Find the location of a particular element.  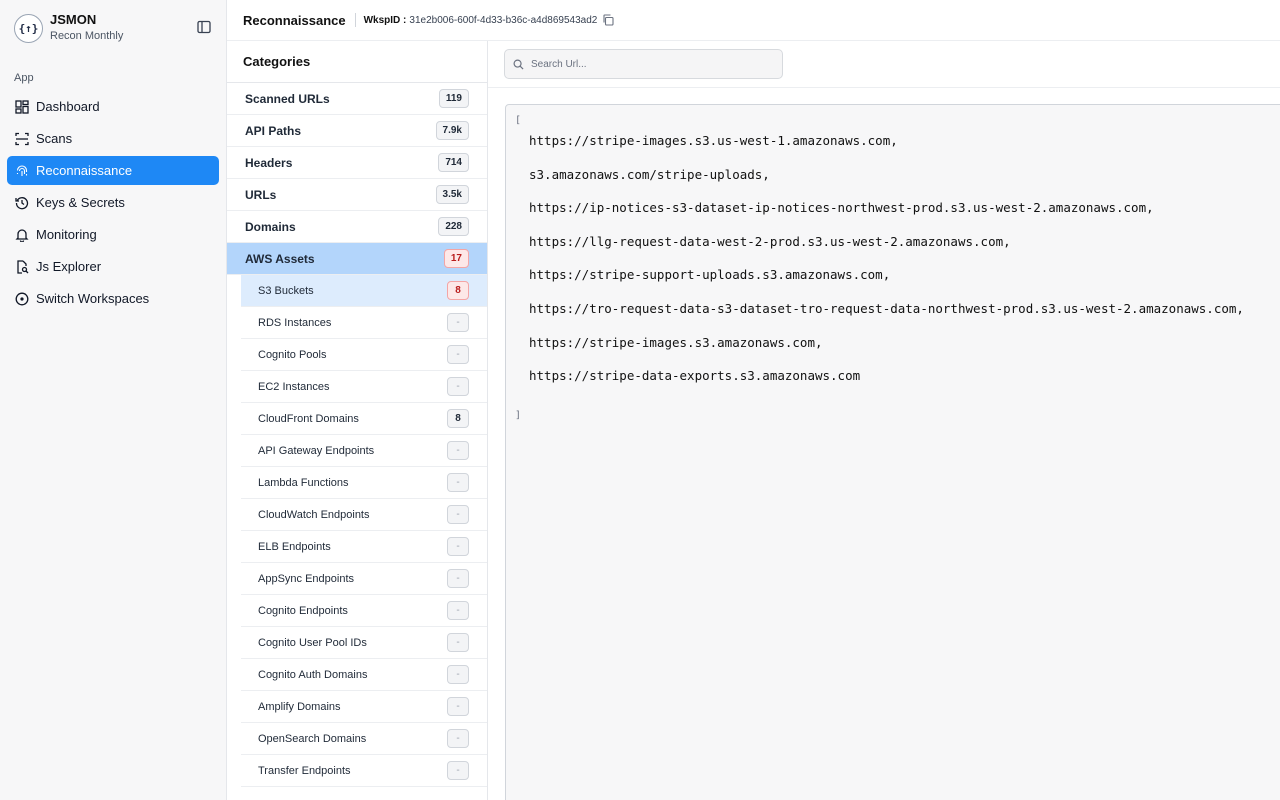

subcategory-cognito-user-pool-ids: Cognito User Pool IDs - is located at coordinates (364, 643).